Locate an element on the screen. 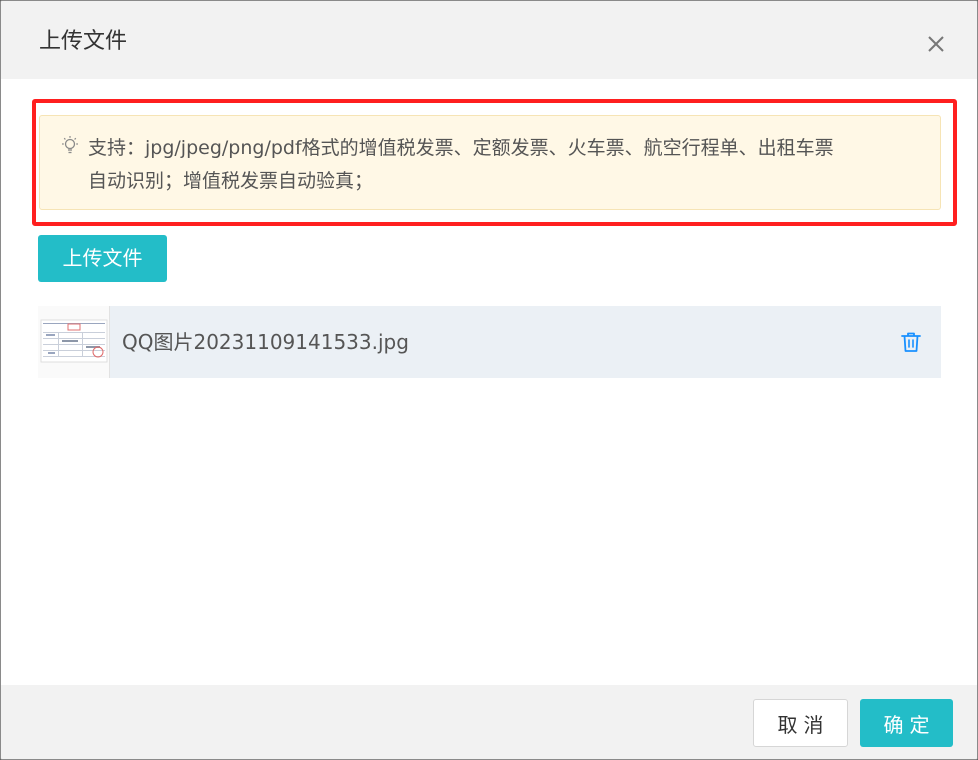 This screenshot has width=978, height=760. confirm-button: 确定 is located at coordinates (906, 723).